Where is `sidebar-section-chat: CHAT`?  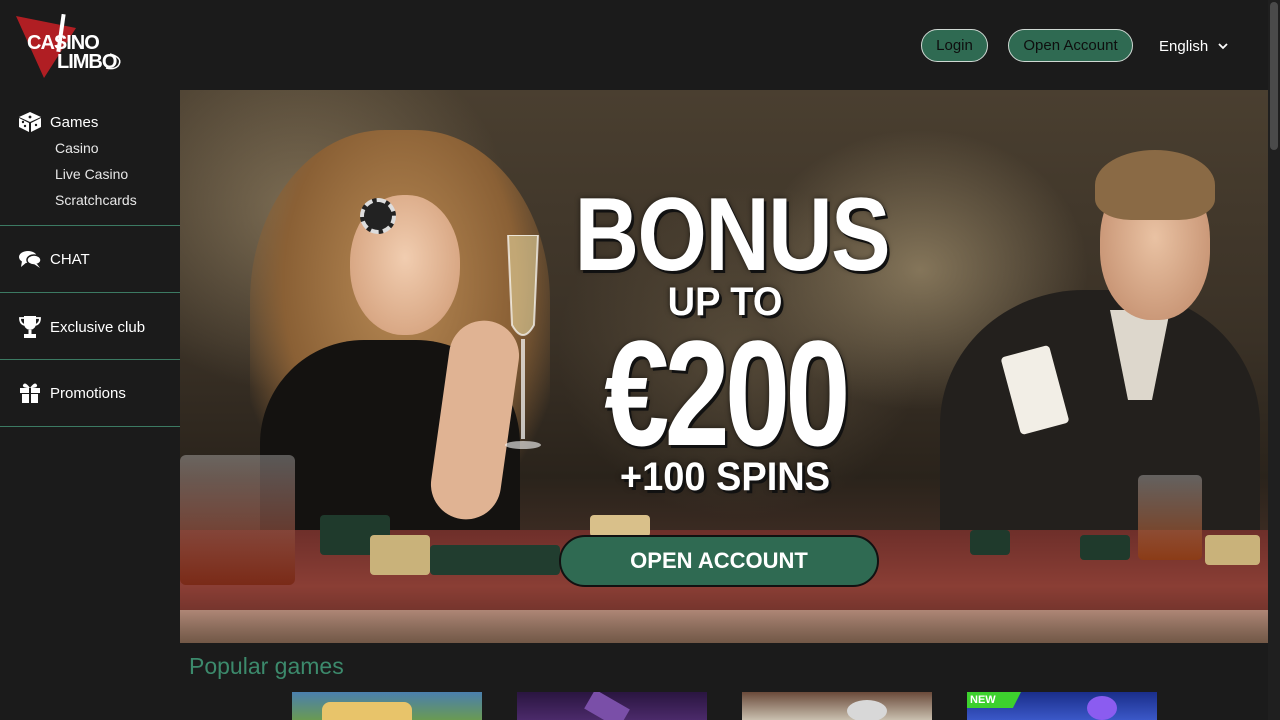
sidebar-section-chat: CHAT is located at coordinates (90, 259).